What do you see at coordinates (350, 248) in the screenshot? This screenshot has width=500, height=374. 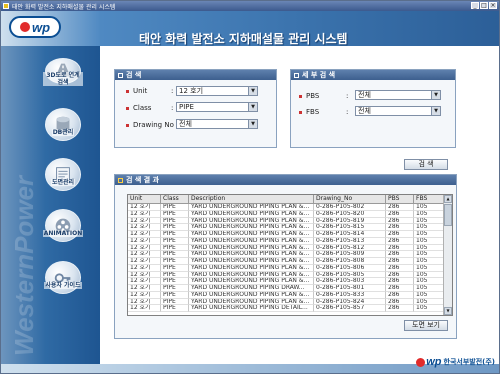 I see `cell-drawing-no: 0-286-P105-812` at bounding box center [350, 248].